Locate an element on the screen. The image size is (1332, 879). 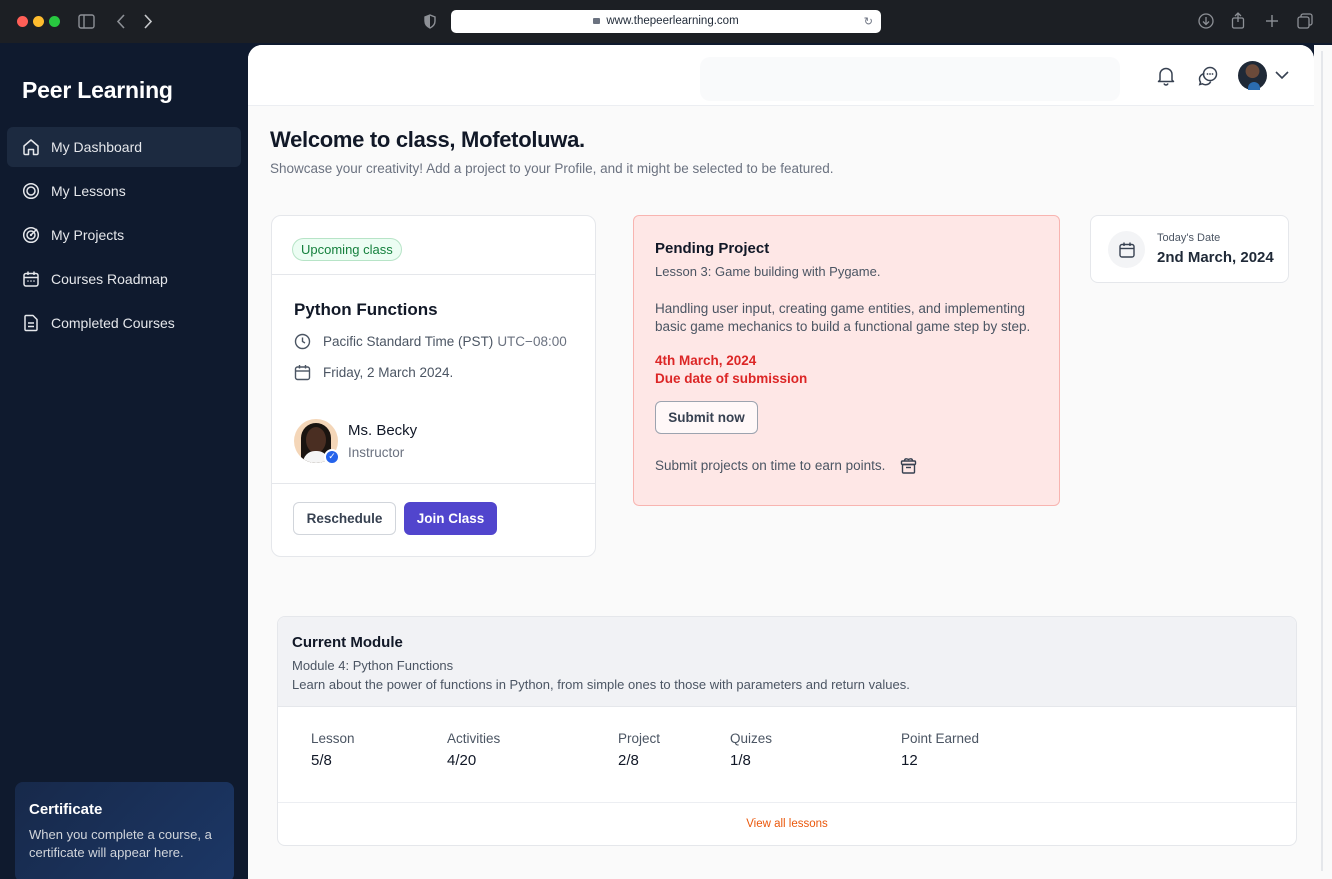
stat-value: 5/8 is located at coordinates (321, 760).